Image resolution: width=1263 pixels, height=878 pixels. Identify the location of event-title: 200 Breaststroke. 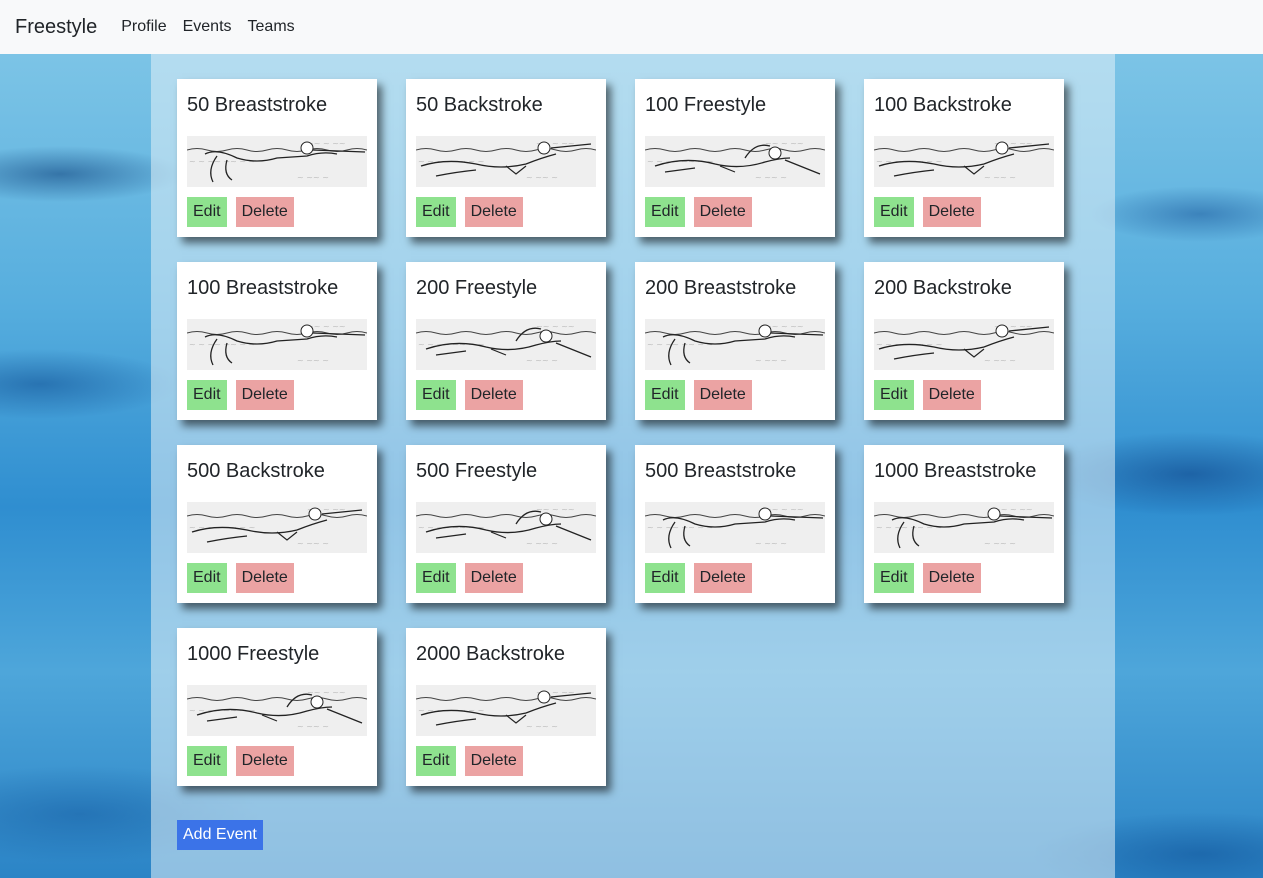
(721, 288).